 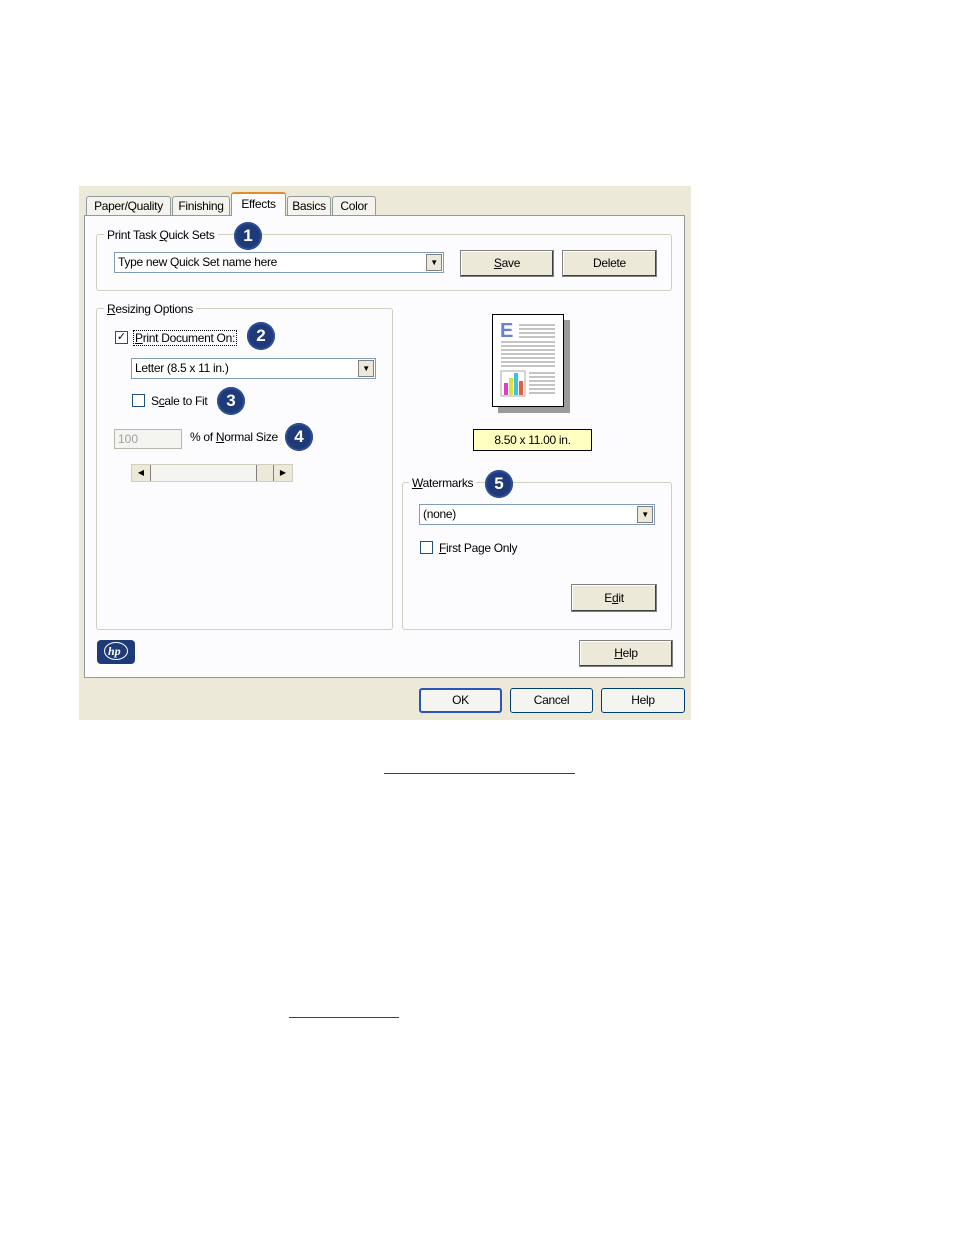 What do you see at coordinates (258, 204) in the screenshot?
I see `tab-effects: Effects` at bounding box center [258, 204].